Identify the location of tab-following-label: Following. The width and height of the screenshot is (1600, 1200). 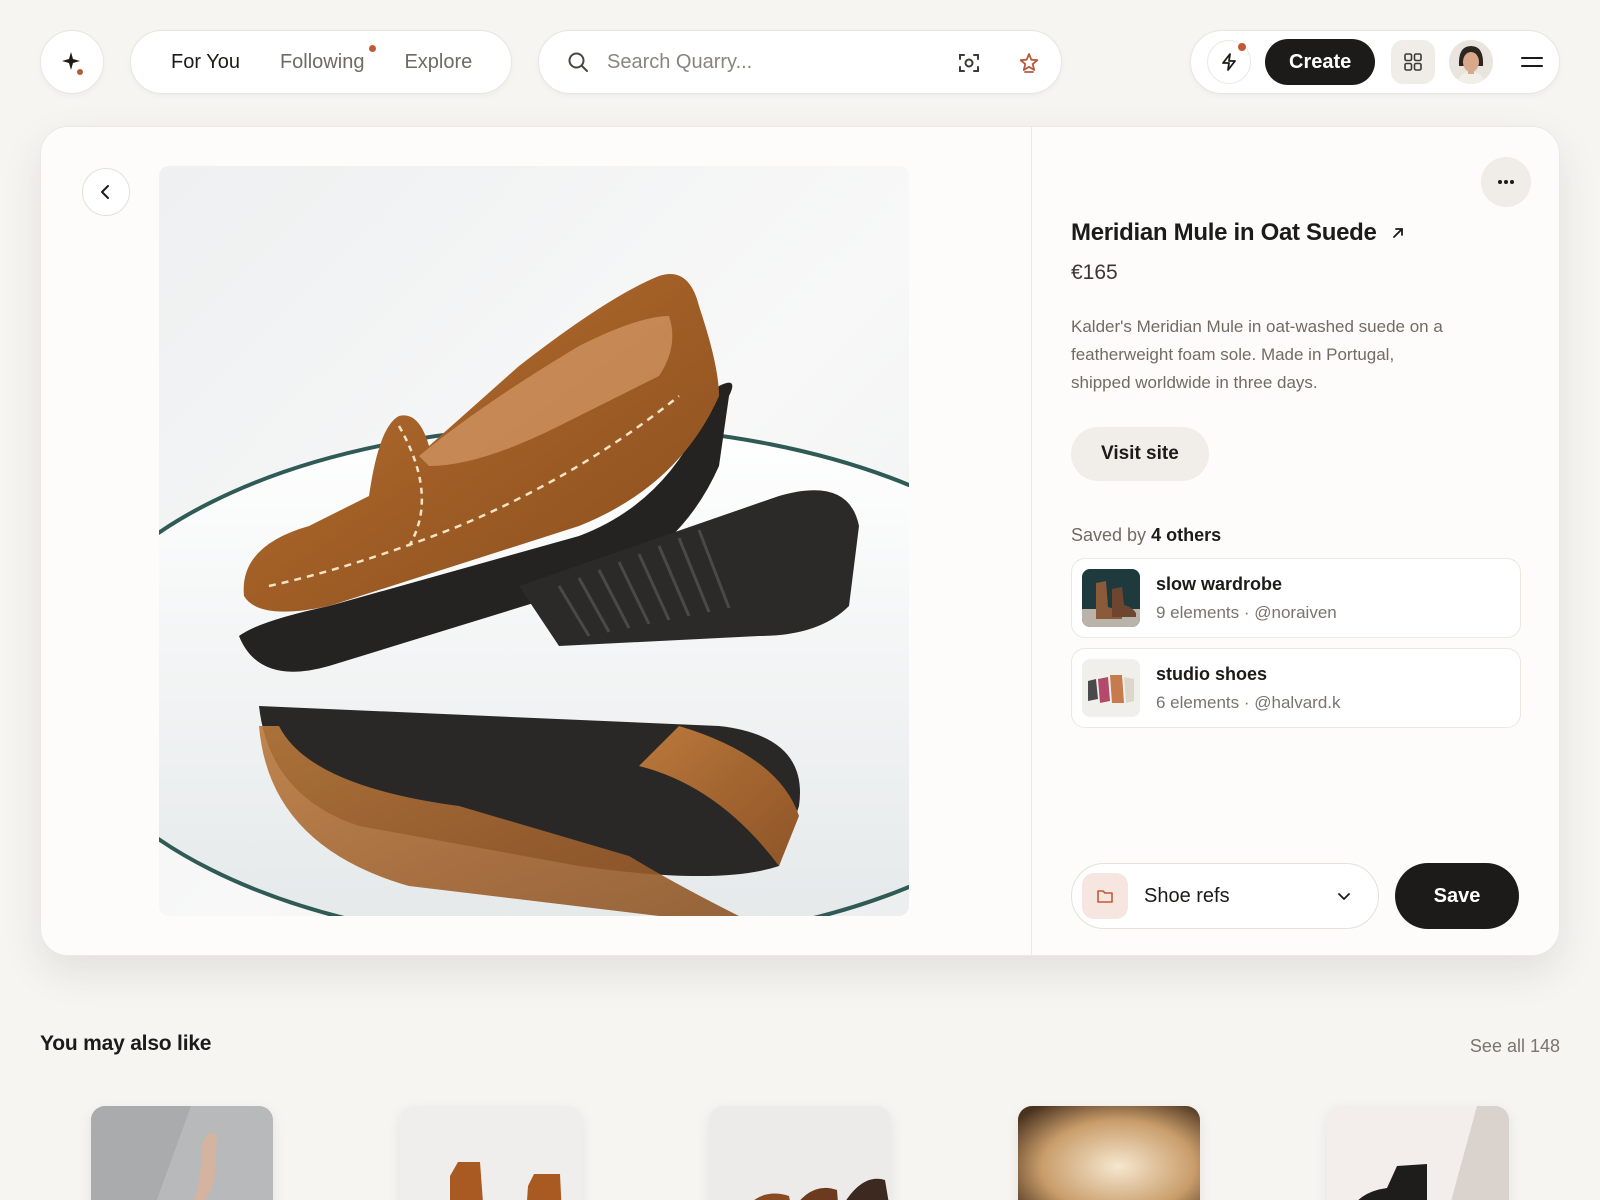
(322, 61).